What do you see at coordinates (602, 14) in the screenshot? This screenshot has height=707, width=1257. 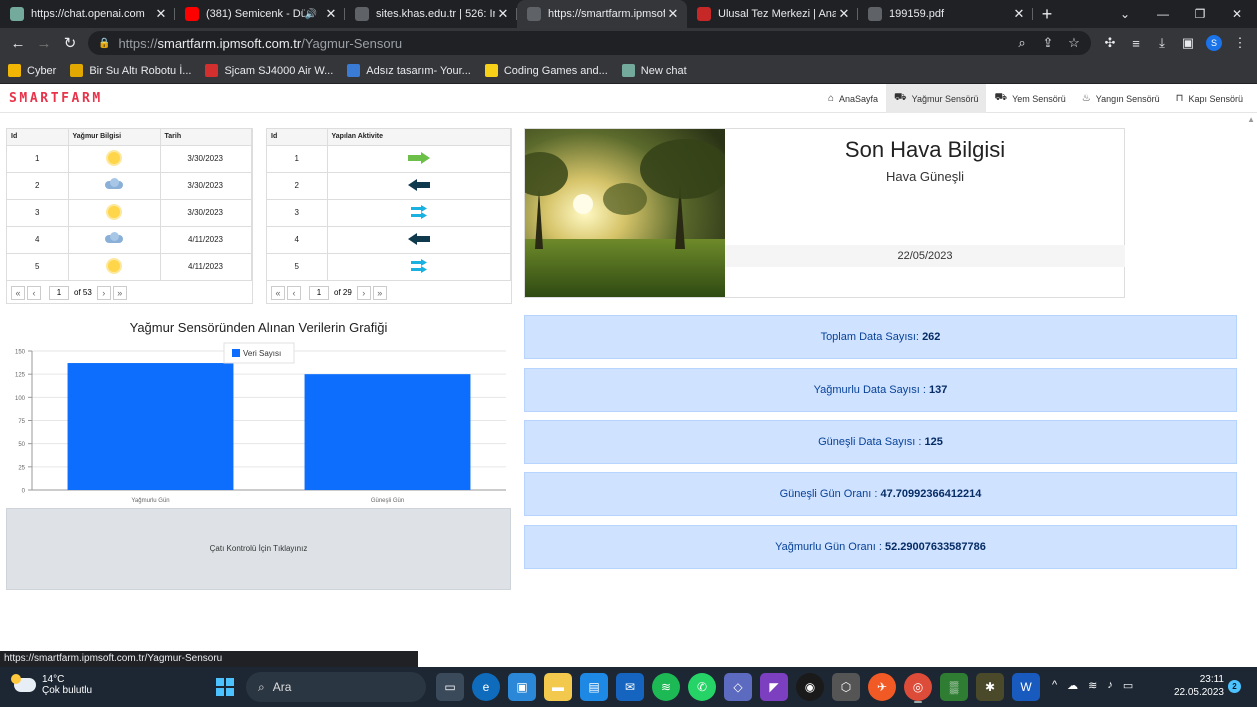 I see `browser-tab: https://smartfarm.ipmsoft.c ✕` at bounding box center [602, 14].